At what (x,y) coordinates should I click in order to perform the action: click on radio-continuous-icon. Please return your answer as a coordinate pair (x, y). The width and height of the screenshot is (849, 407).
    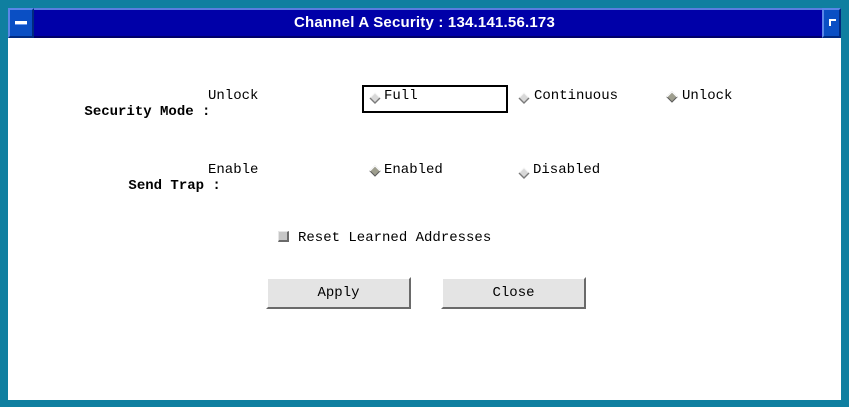
    Looking at the image, I should click on (524, 98).